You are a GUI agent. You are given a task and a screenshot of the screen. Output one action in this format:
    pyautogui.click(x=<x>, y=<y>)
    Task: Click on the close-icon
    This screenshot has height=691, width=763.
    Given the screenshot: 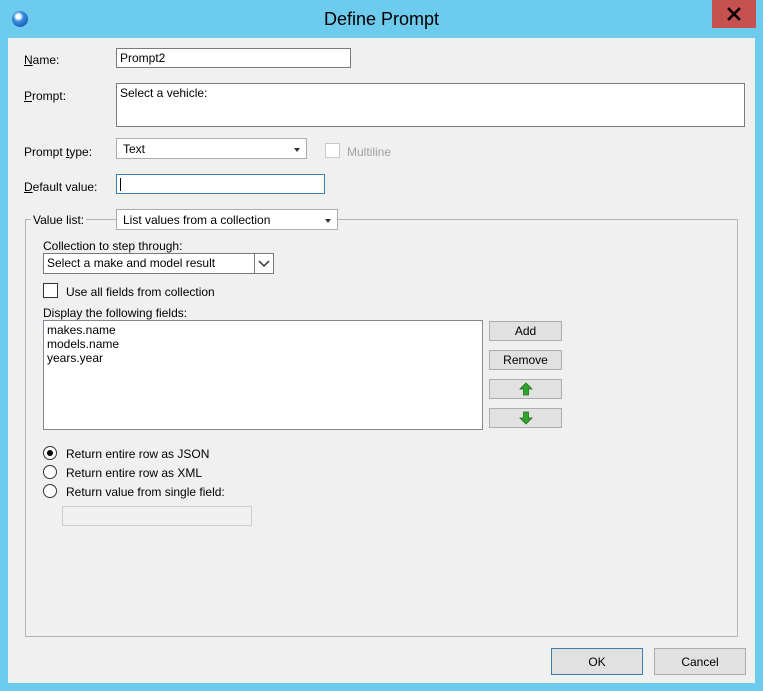 What is the action you would take?
    pyautogui.click(x=734, y=14)
    